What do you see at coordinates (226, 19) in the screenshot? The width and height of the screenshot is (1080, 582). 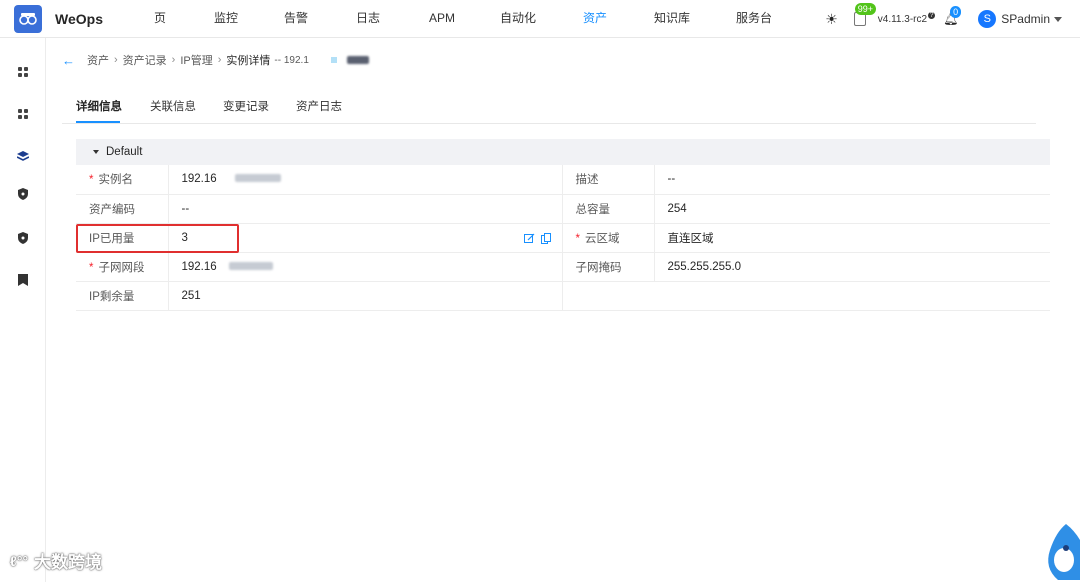 I see `nav-item-monitor: 监控` at bounding box center [226, 19].